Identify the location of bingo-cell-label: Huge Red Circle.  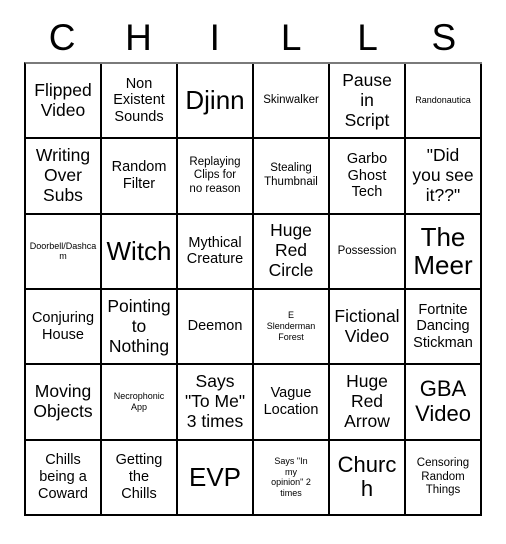
(291, 250).